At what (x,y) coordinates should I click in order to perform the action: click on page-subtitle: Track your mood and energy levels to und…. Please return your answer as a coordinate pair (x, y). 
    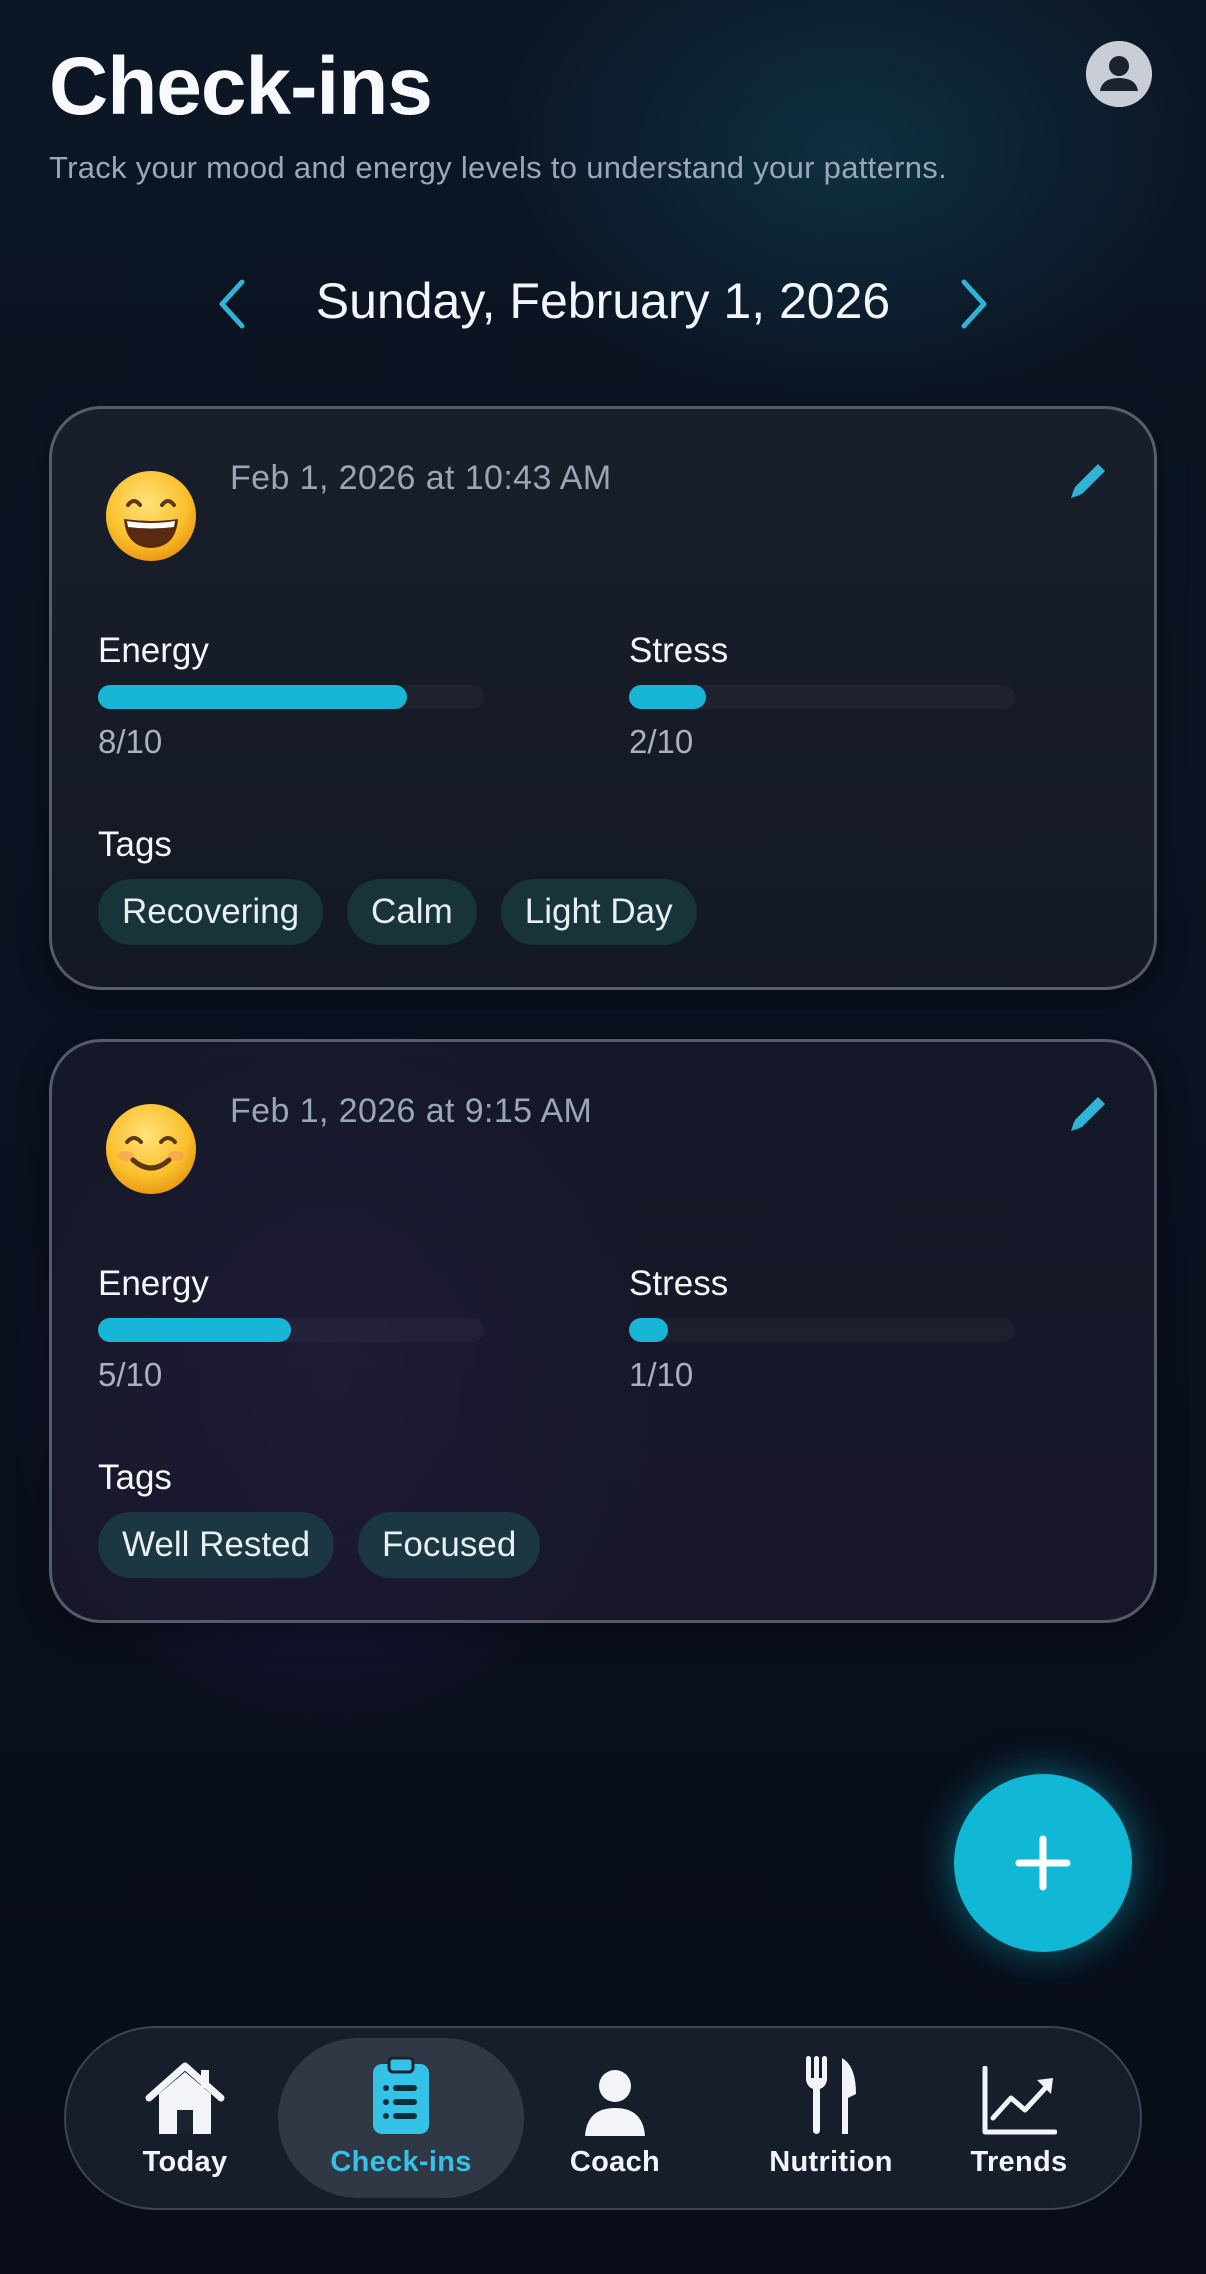
    Looking at the image, I should click on (498, 167).